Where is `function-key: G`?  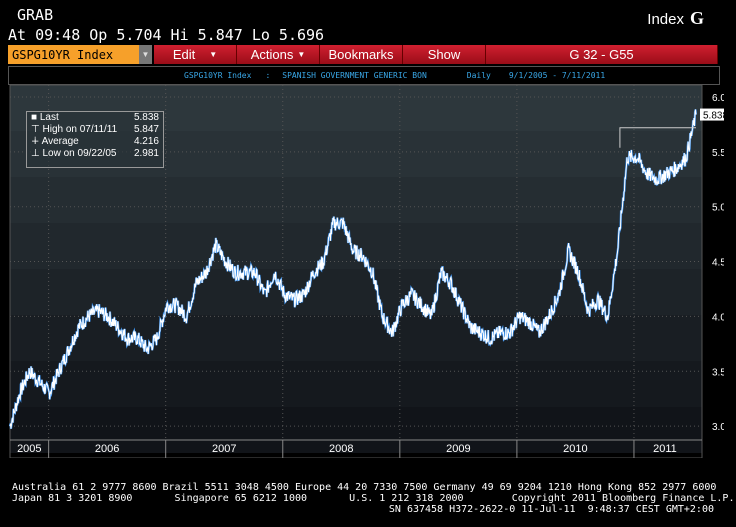 function-key: G is located at coordinates (696, 18).